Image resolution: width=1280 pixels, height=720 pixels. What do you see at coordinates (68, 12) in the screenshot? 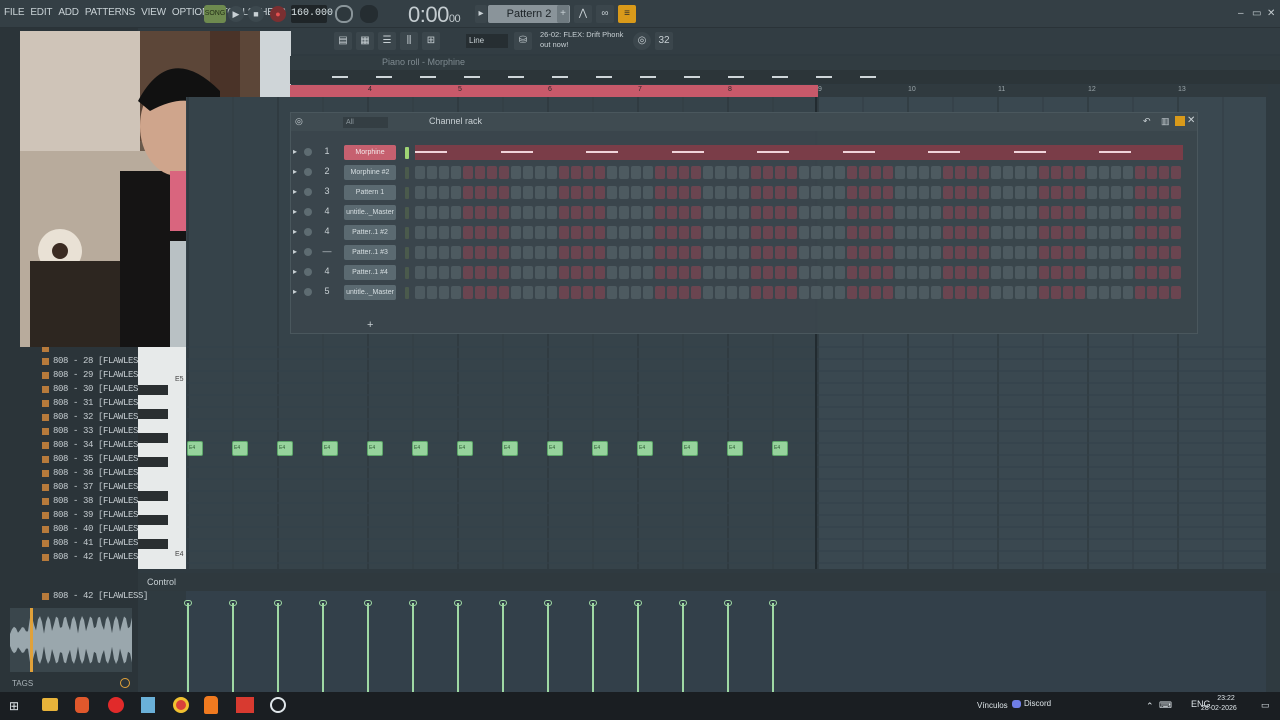
I see `menu-add: ADD` at bounding box center [68, 12].